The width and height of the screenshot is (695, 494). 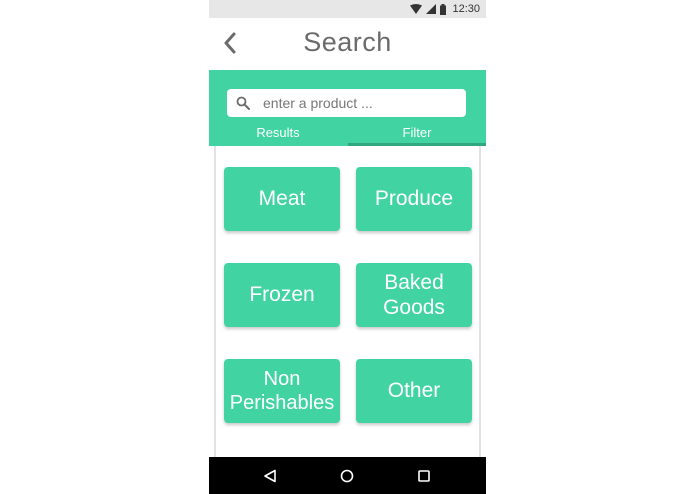 I want to click on recents-square-icon, so click(x=424, y=476).